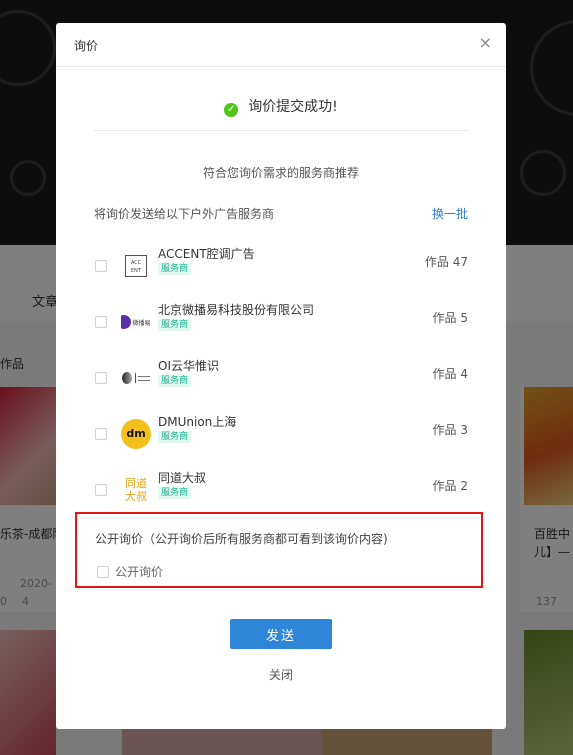 Image resolution: width=573 pixels, height=755 pixels. Describe the element at coordinates (136, 434) in the screenshot. I see `dmunion-logo: dm` at that location.